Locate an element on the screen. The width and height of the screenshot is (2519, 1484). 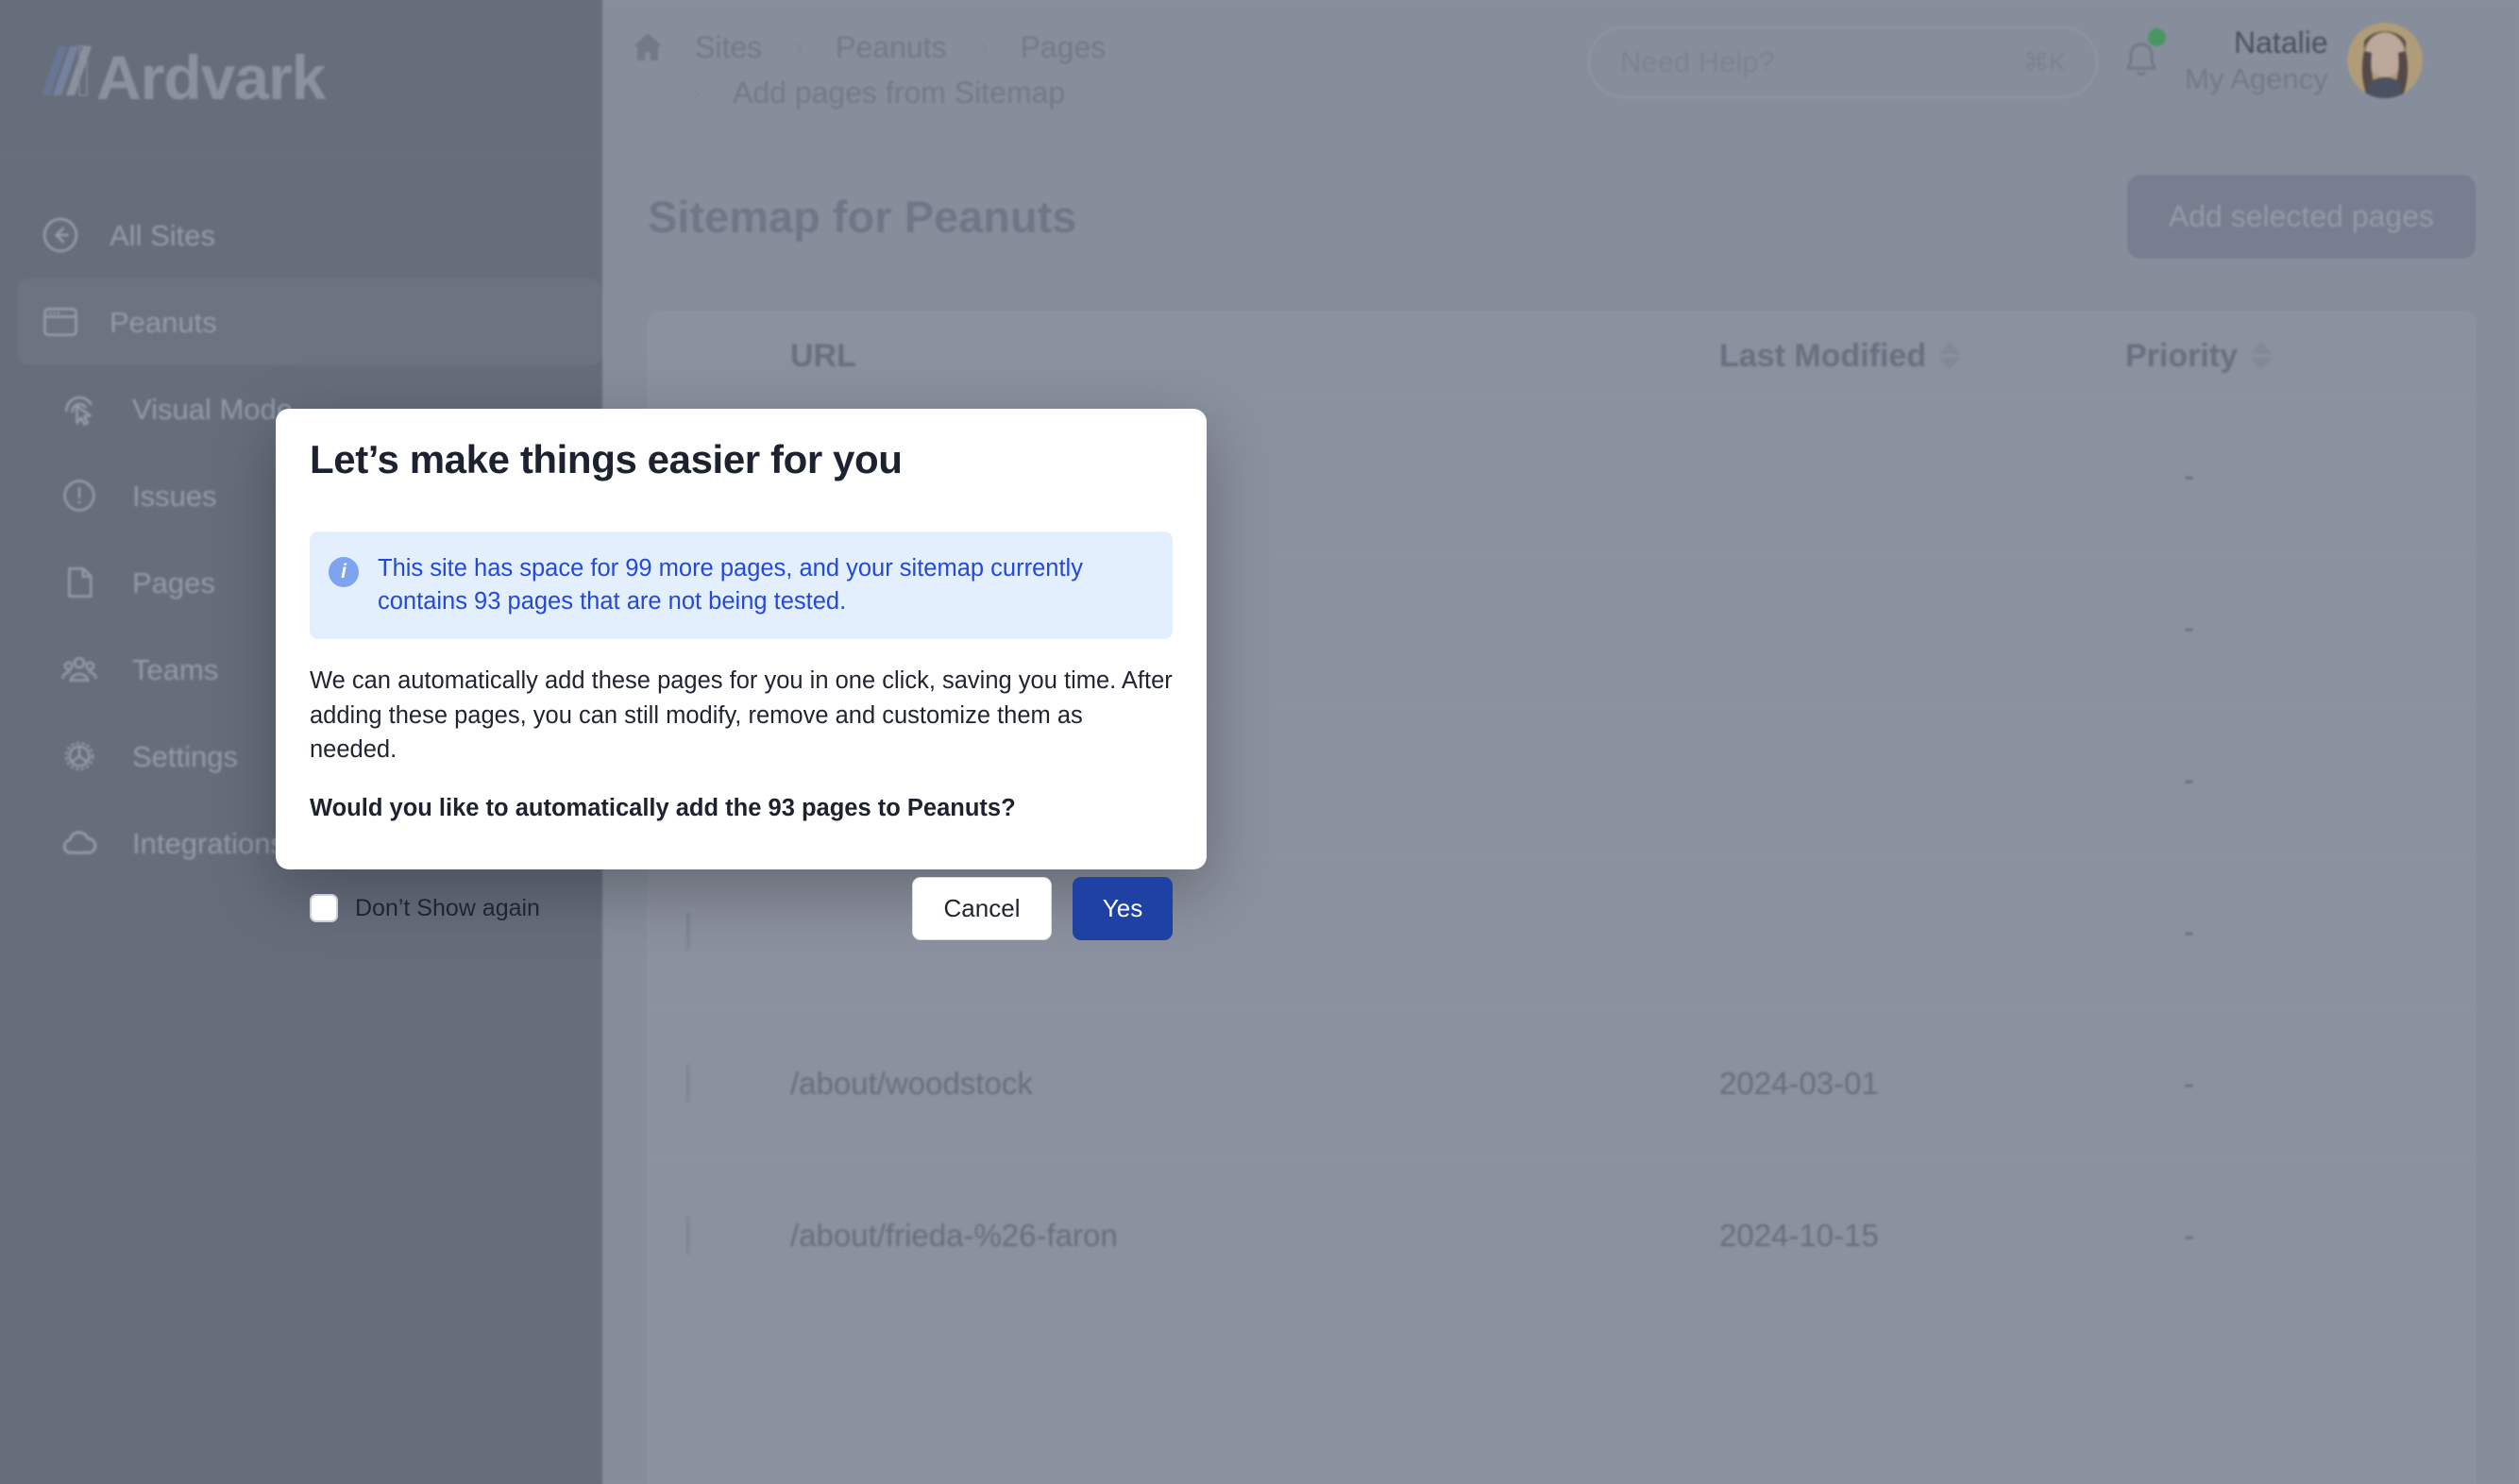
dont-show-again-label: Don’t Show again is located at coordinates (447, 907).